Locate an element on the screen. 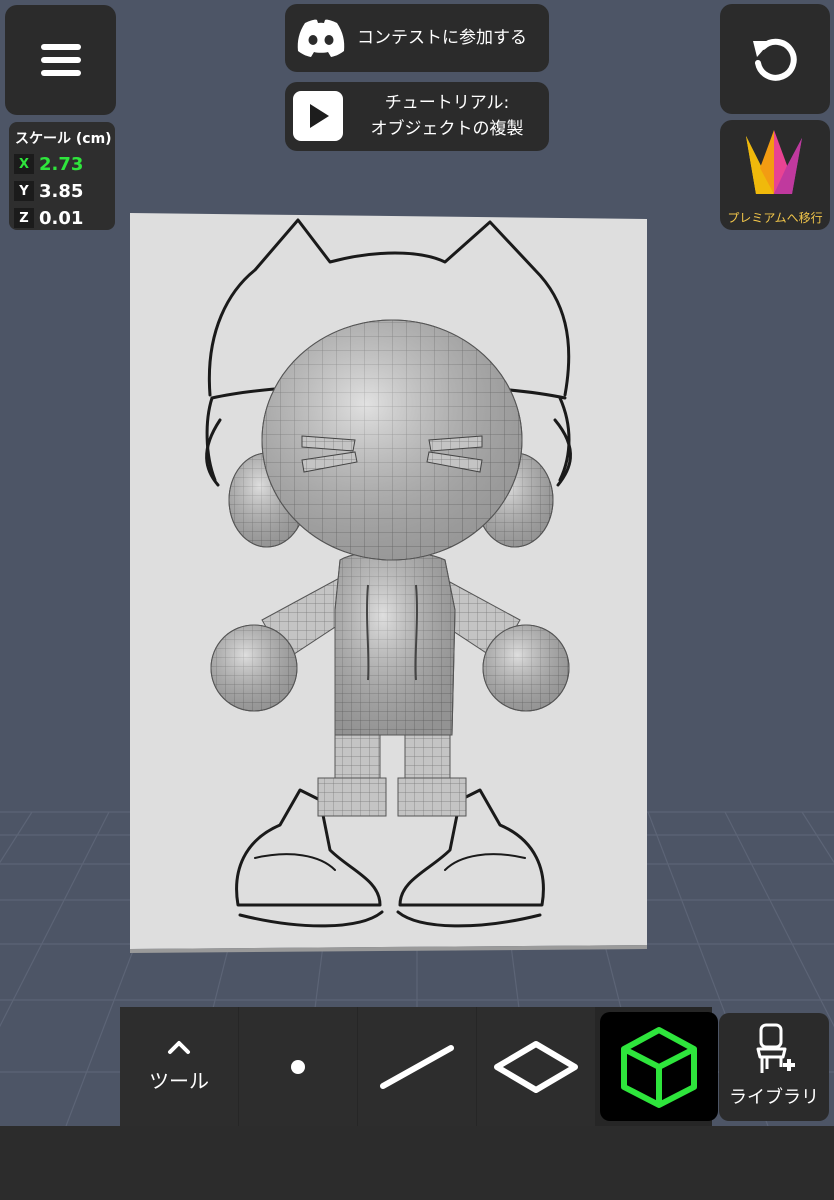  line-tool-button is located at coordinates (417, 1066).